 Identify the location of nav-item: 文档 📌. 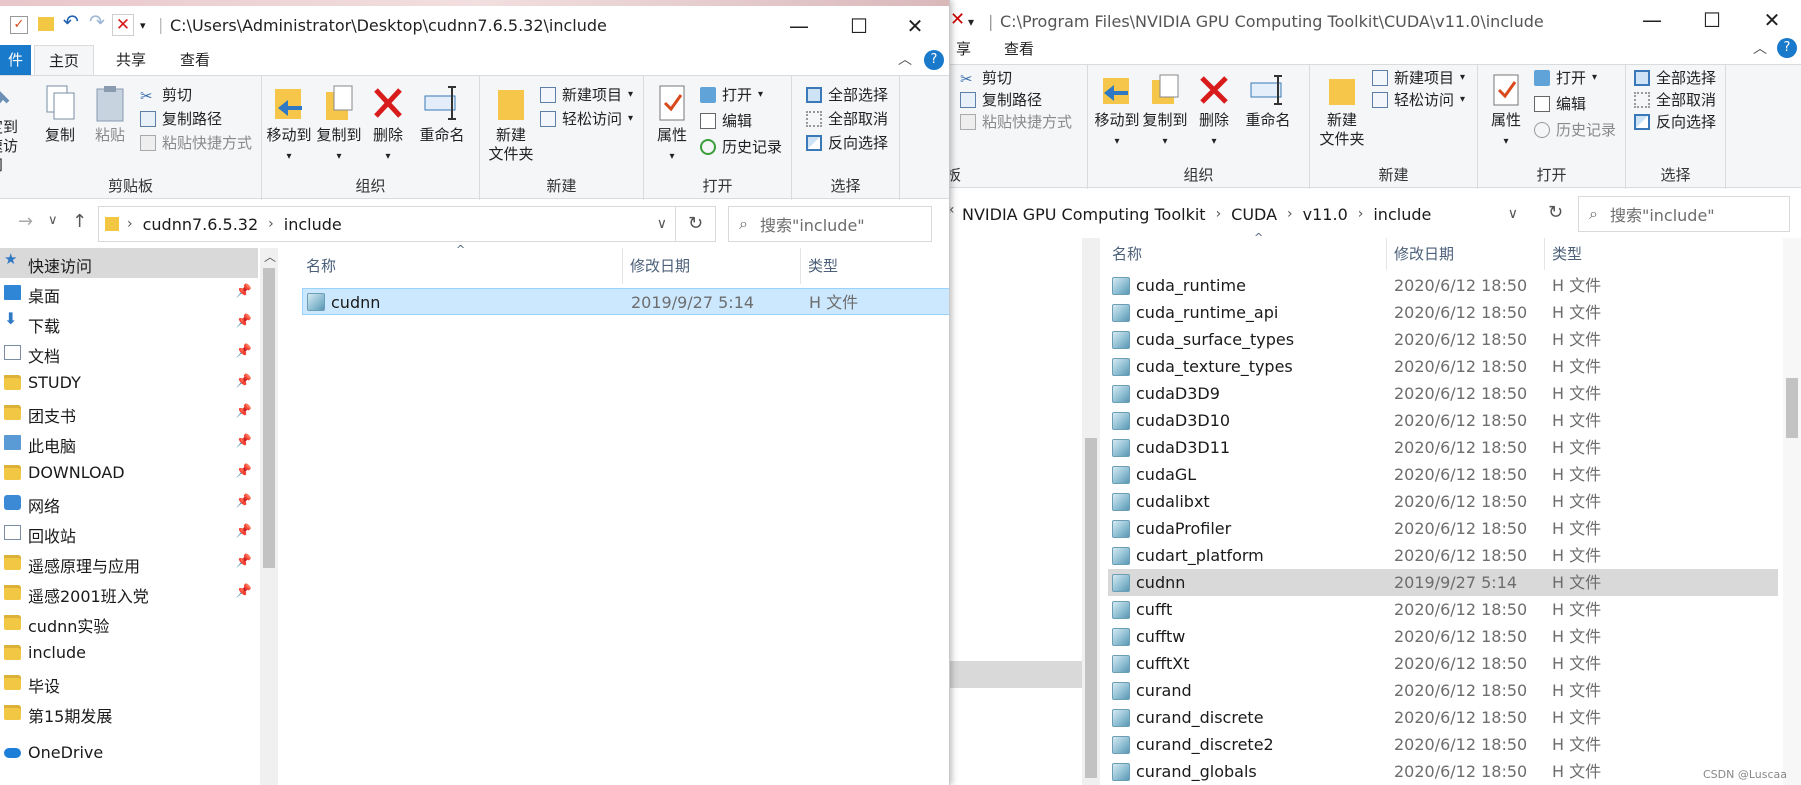
(129, 353).